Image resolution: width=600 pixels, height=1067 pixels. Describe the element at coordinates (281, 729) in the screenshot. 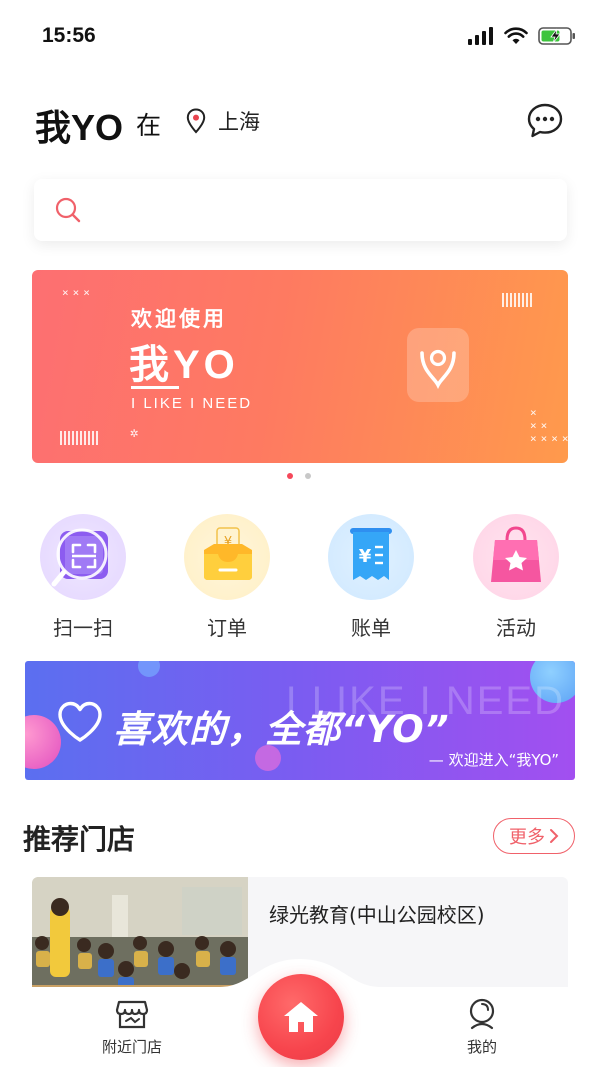

I see `promo-main-text: 喜欢的，全都“YO”` at that location.